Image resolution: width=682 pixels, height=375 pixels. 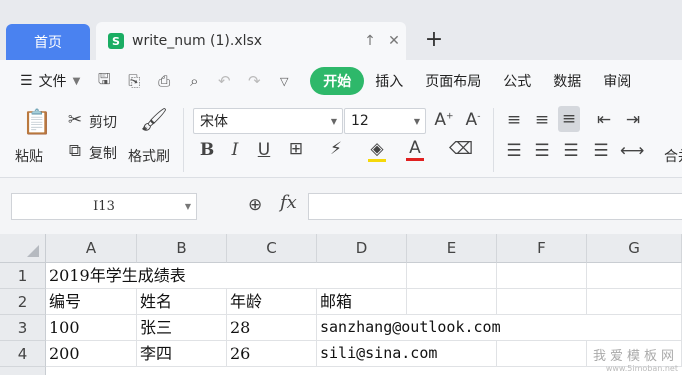 What do you see at coordinates (182, 248) in the screenshot?
I see `column-header-b: B` at bounding box center [182, 248].